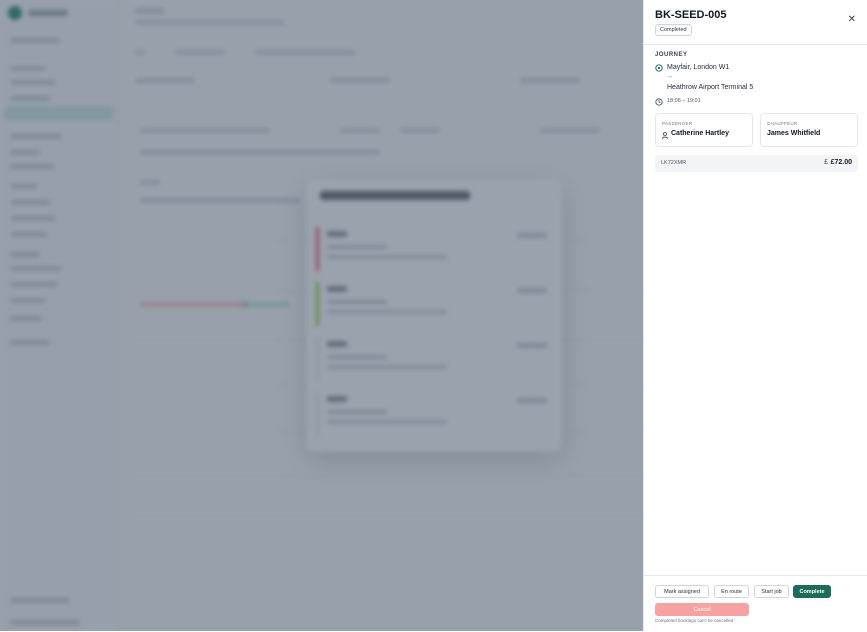 The width and height of the screenshot is (867, 632). What do you see at coordinates (794, 133) in the screenshot?
I see `chauffeur-name: James Whitfield` at bounding box center [794, 133].